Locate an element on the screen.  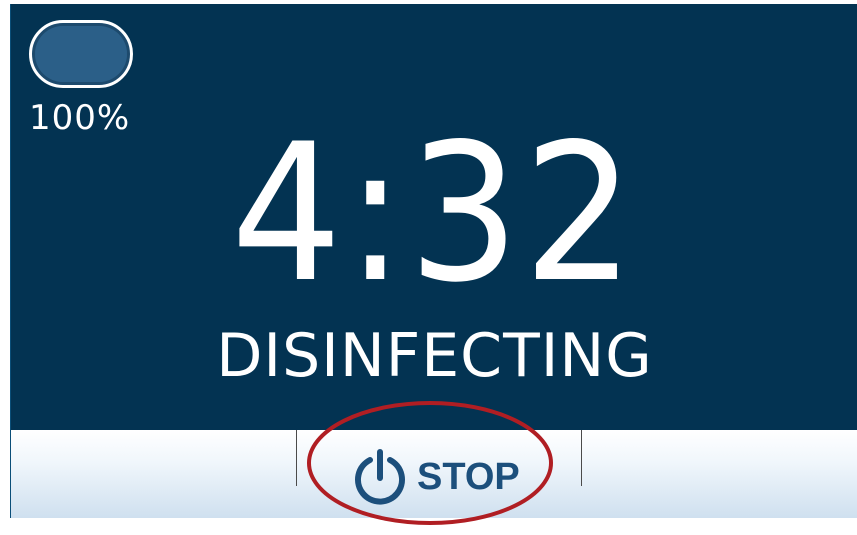
stop-label: STOP is located at coordinates (468, 476).